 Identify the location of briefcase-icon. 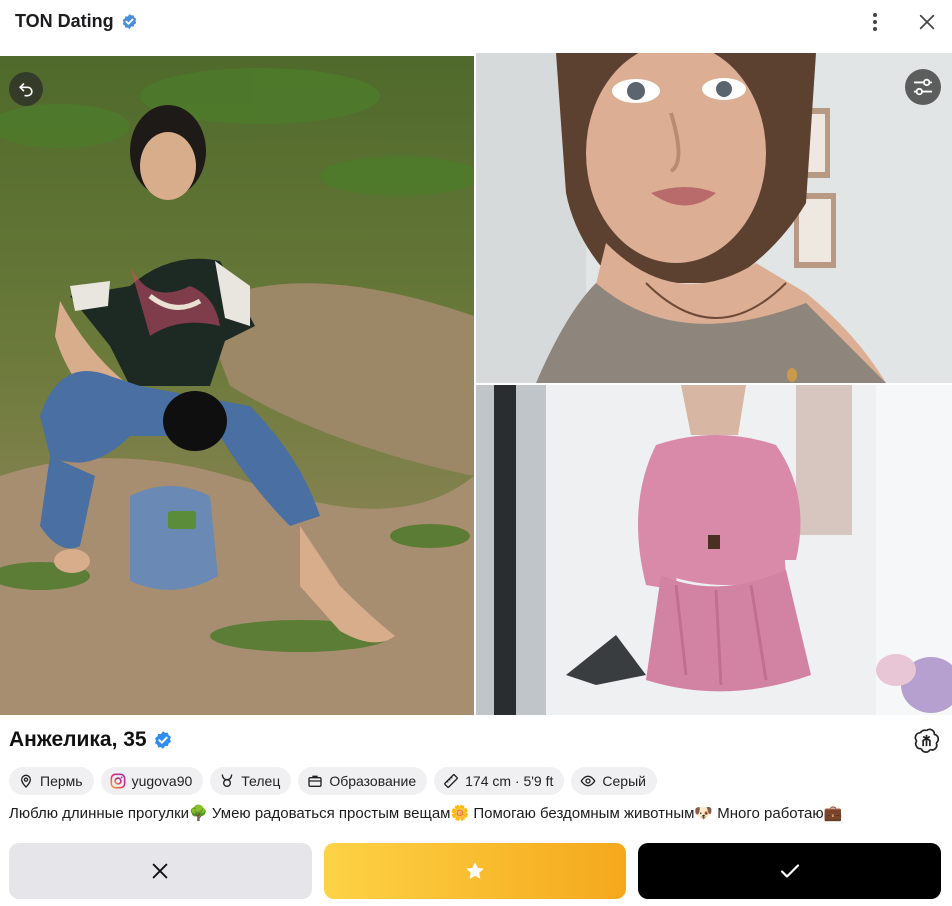
(315, 781).